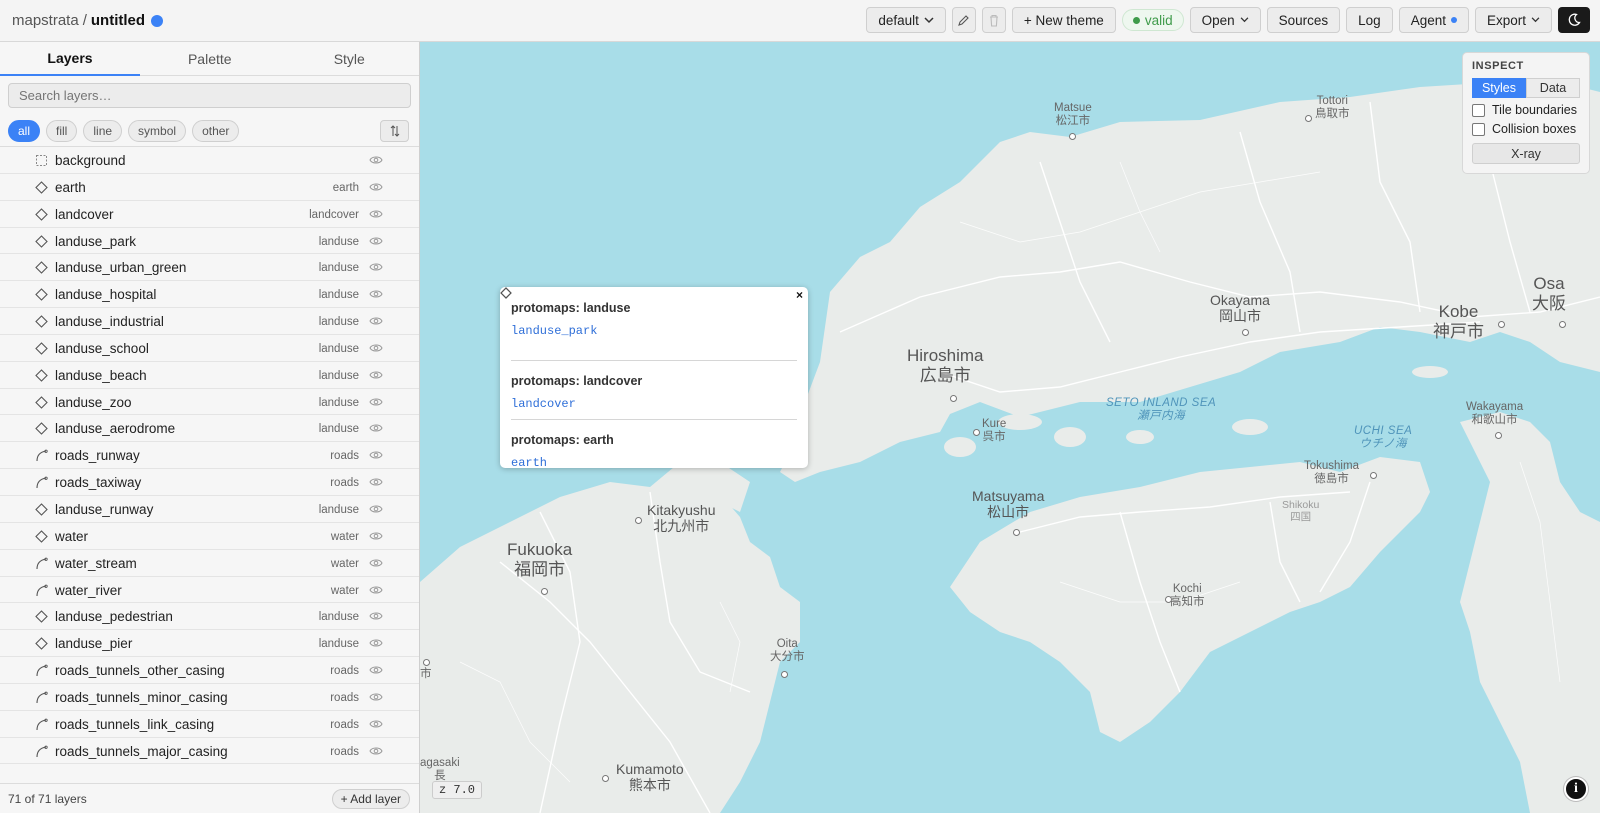  Describe the element at coordinates (118, 20) in the screenshot. I see `document-title: untitled` at that location.